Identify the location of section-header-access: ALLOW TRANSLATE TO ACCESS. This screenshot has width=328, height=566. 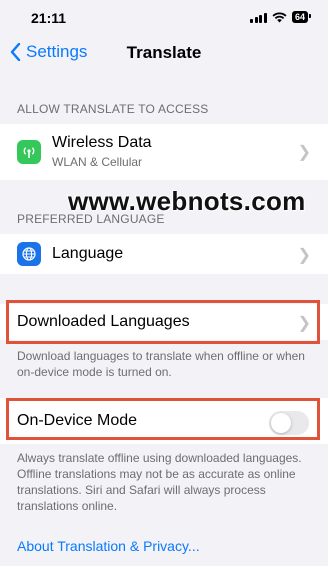
(113, 109).